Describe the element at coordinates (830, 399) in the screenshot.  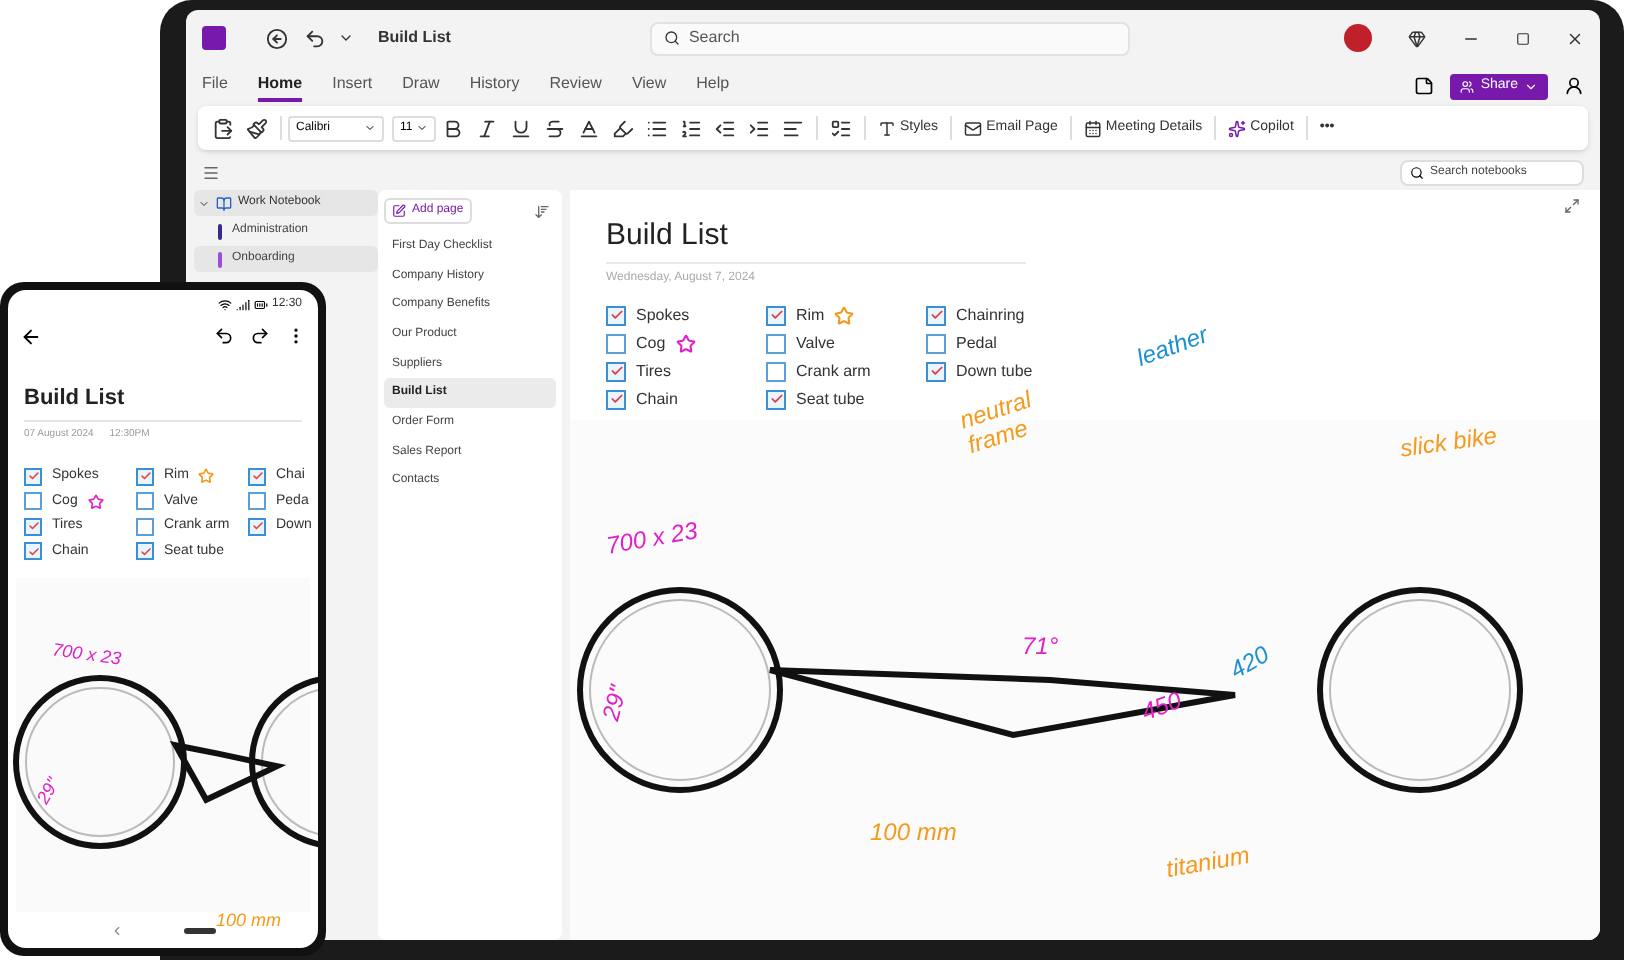
I see `item-label: Seat tube` at that location.